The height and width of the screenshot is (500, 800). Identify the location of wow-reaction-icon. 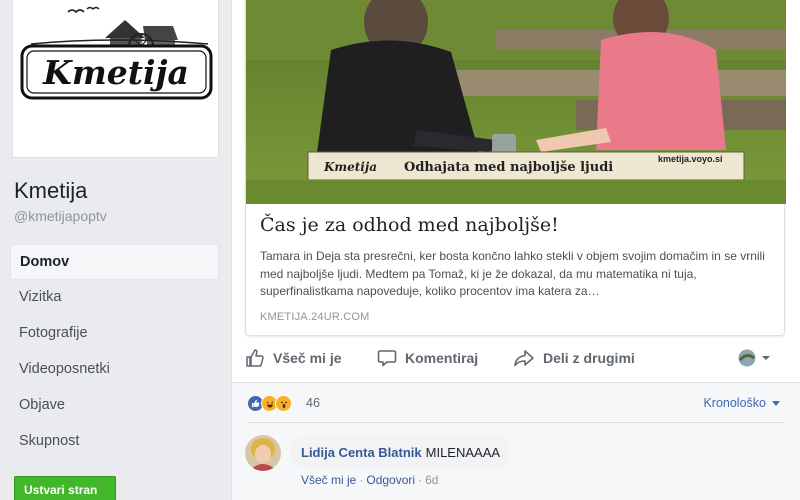
(283, 403).